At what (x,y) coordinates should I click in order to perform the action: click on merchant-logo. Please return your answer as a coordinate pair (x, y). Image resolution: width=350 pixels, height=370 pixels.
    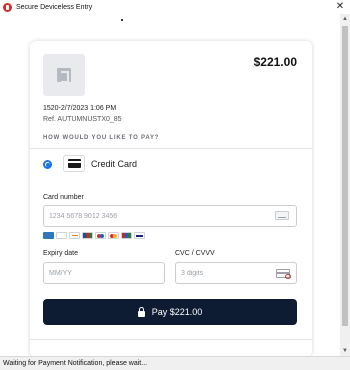
    Looking at the image, I should click on (64, 75).